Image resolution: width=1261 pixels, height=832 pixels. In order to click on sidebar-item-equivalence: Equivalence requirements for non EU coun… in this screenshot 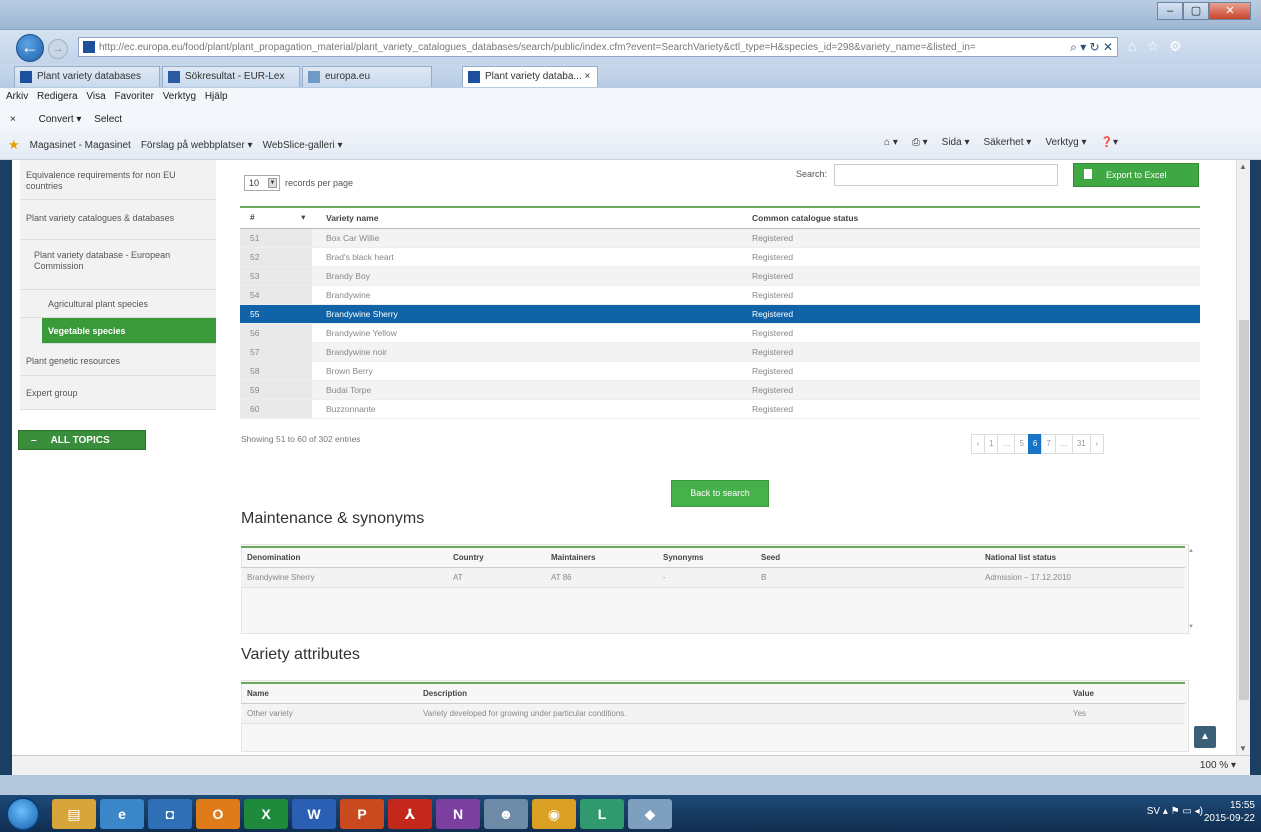, I will do `click(118, 180)`.